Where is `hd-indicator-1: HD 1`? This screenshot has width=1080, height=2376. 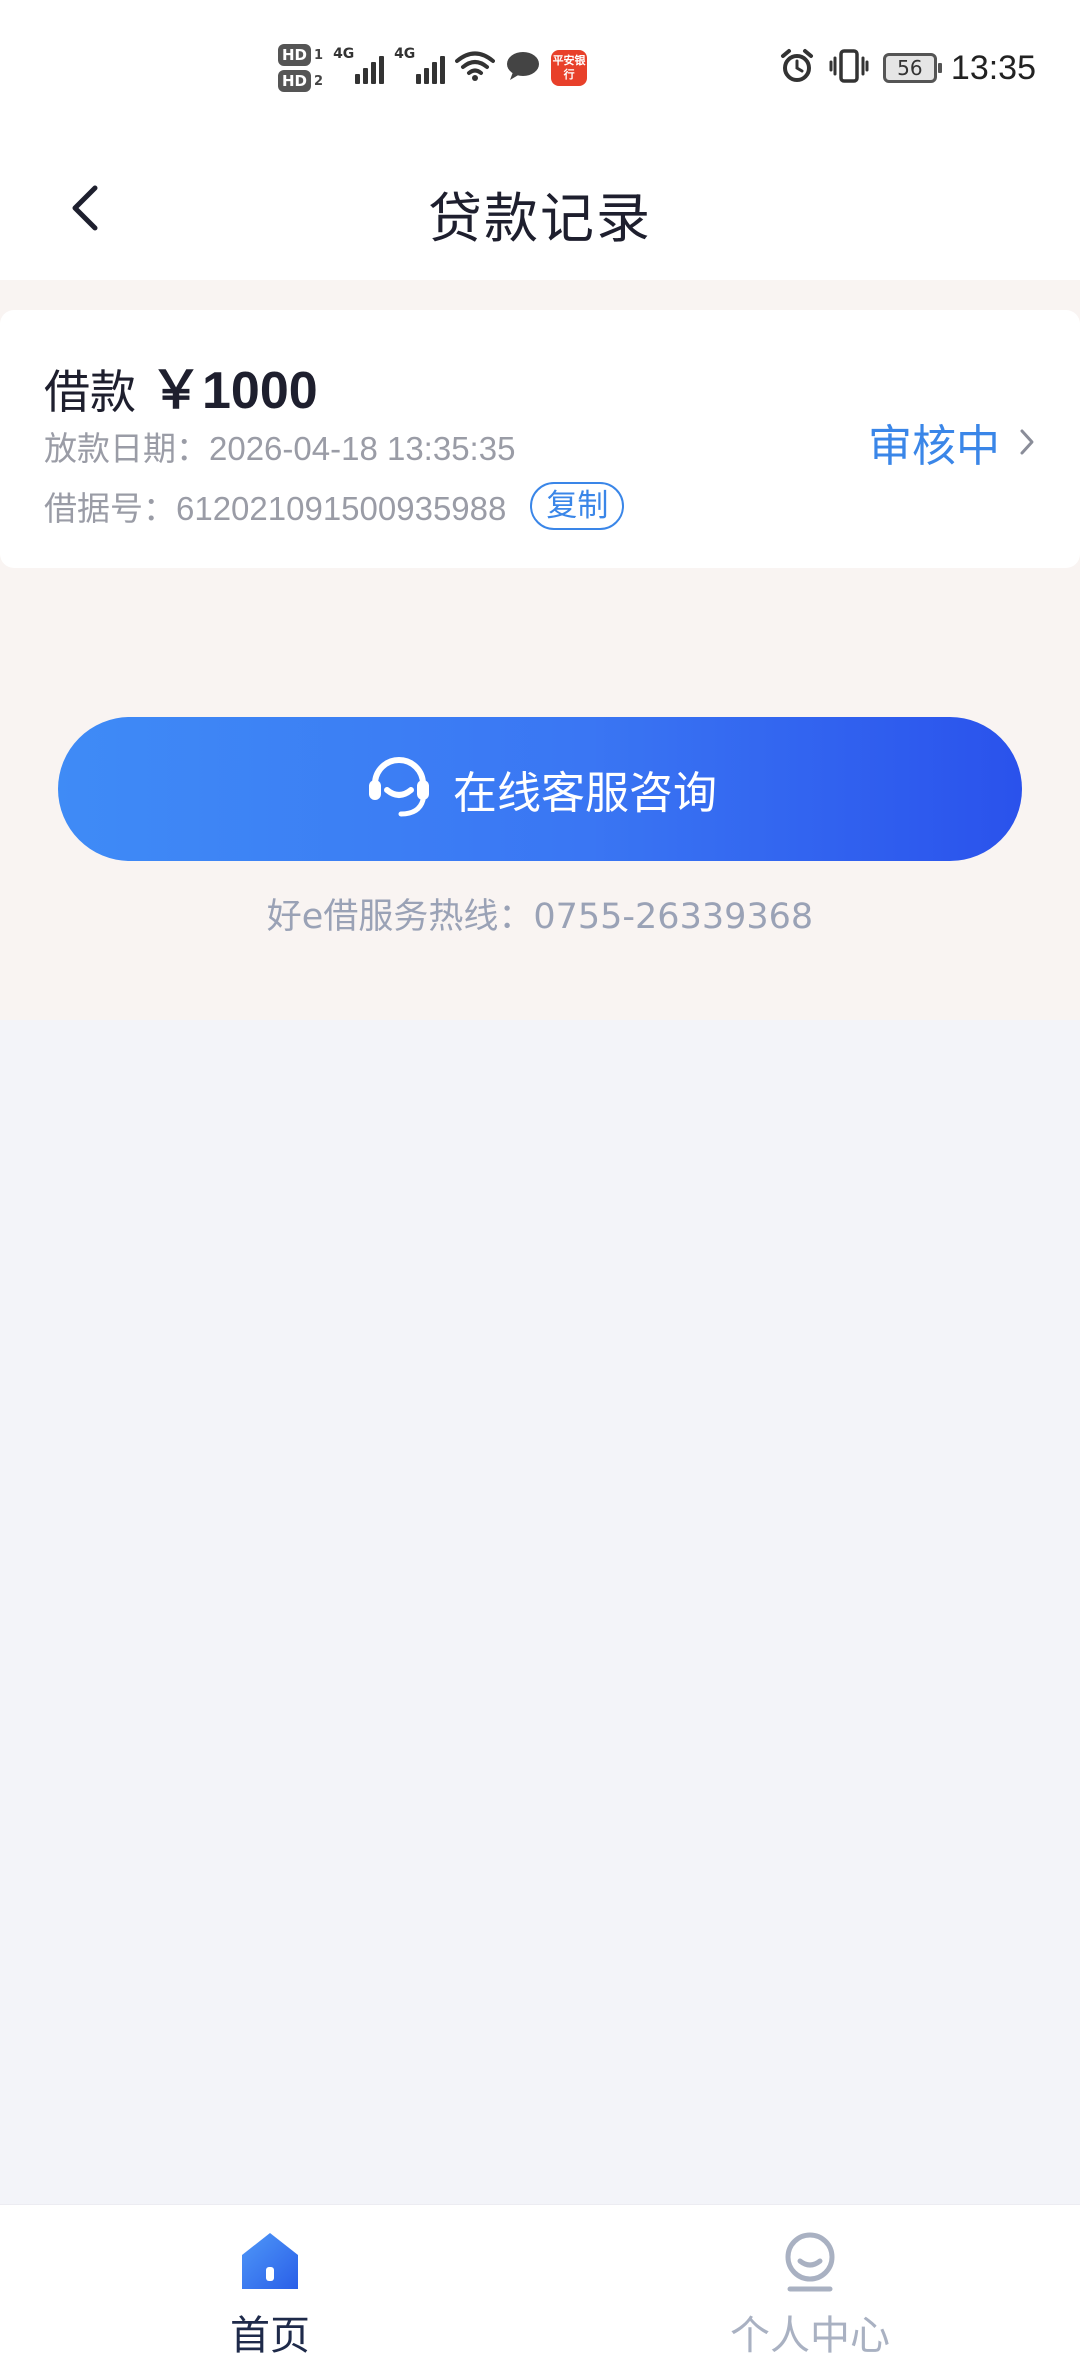 hd-indicator-1: HD 1 is located at coordinates (300, 55).